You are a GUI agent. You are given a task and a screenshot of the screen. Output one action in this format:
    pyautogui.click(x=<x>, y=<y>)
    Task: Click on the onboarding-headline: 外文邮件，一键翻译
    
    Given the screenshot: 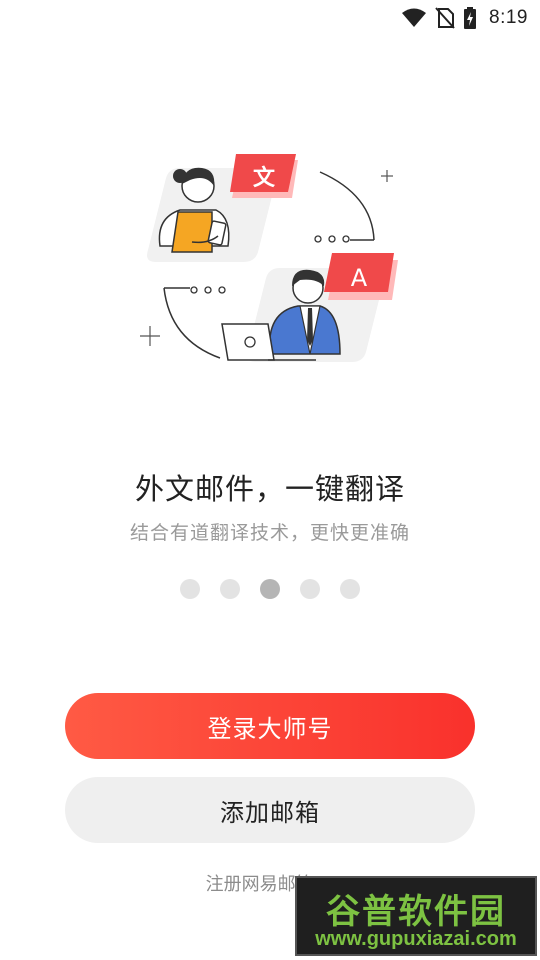 What is the action you would take?
    pyautogui.click(x=269, y=489)
    